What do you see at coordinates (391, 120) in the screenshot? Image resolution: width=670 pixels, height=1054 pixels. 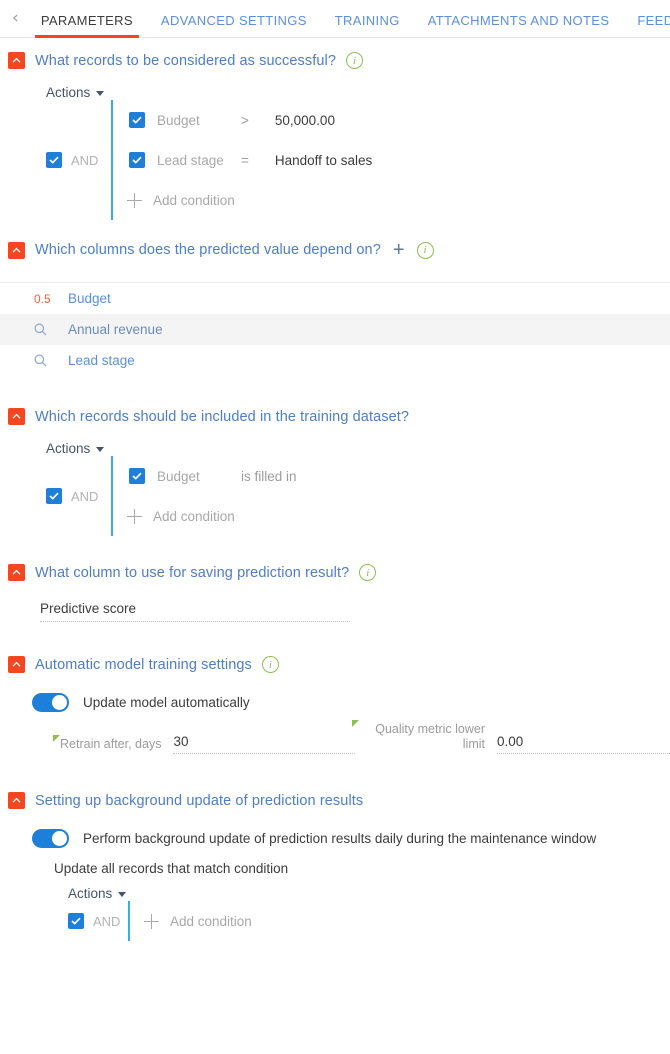 I see `condition-row: Budget > 50,000.00` at bounding box center [391, 120].